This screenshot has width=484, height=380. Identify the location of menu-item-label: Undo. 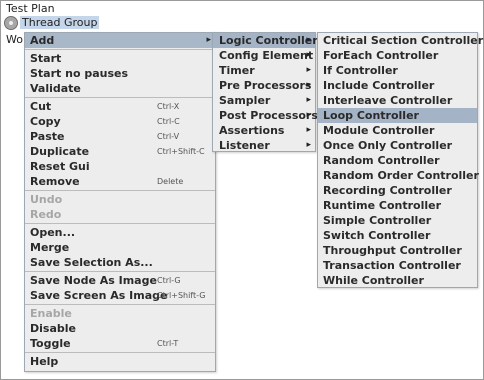
(46, 199).